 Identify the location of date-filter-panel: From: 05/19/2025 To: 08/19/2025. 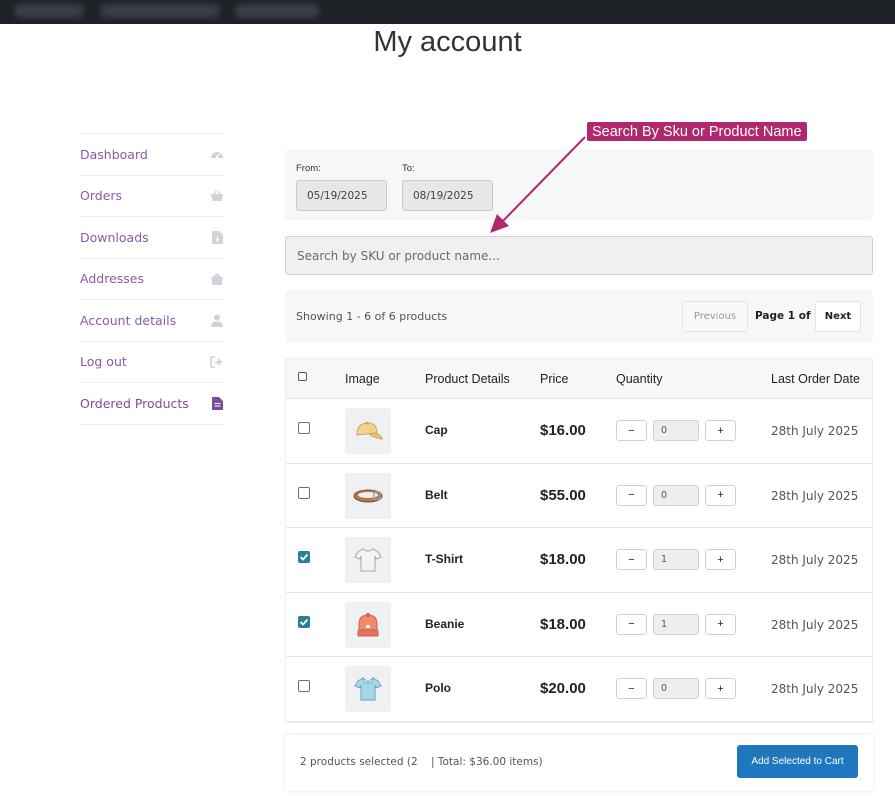
(579, 184).